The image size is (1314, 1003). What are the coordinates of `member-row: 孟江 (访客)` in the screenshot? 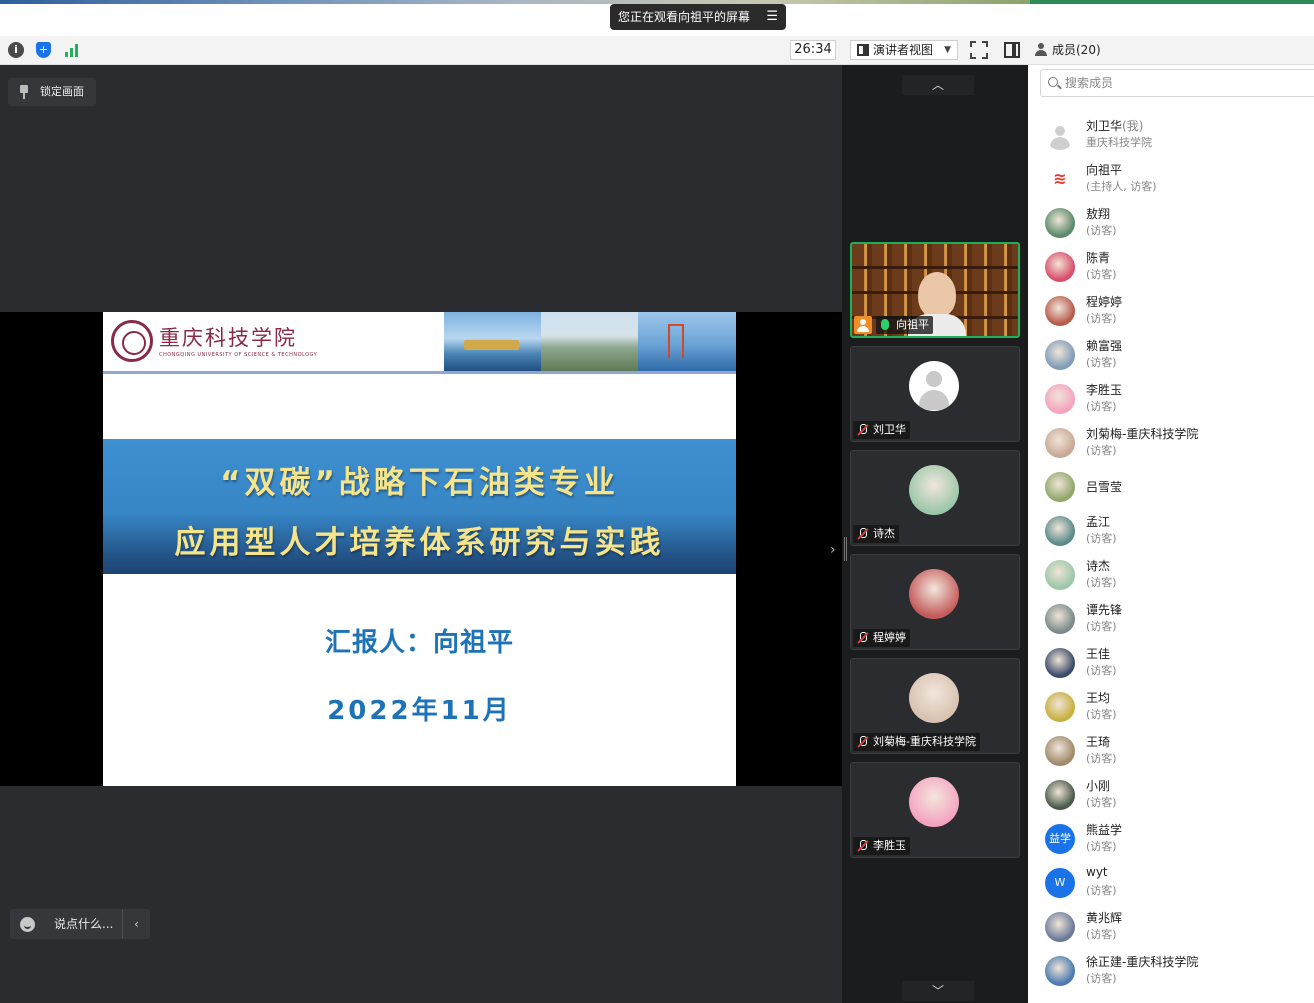 It's located at (1171, 533).